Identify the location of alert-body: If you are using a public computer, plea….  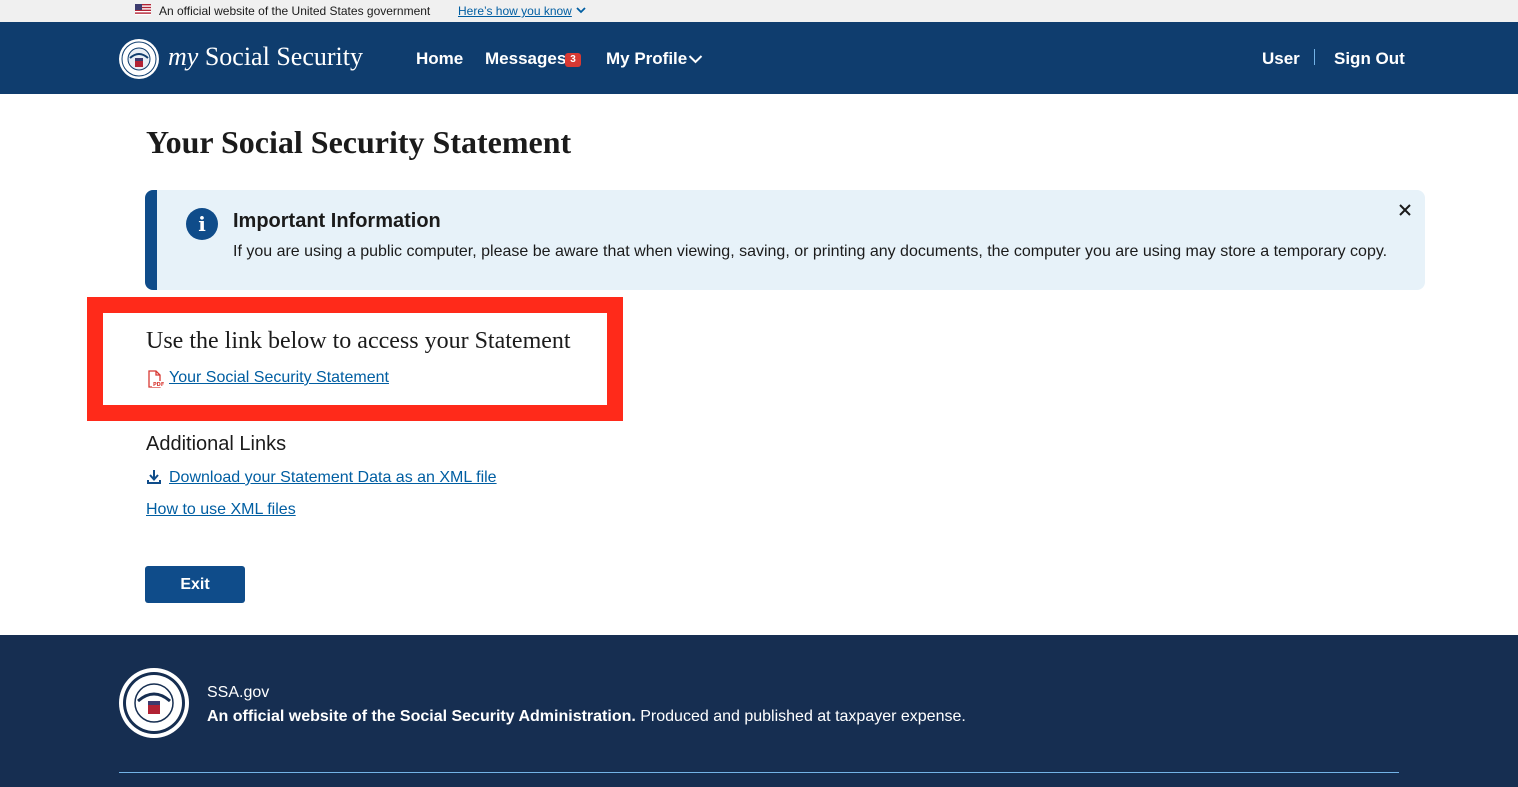
(810, 251).